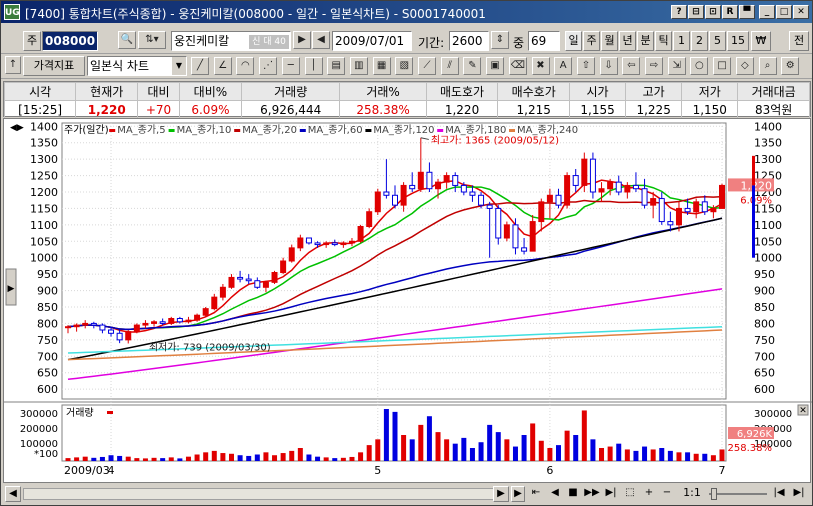 The width and height of the screenshot is (813, 506). I want to click on scroll-right-icon: ▶, so click(518, 494).